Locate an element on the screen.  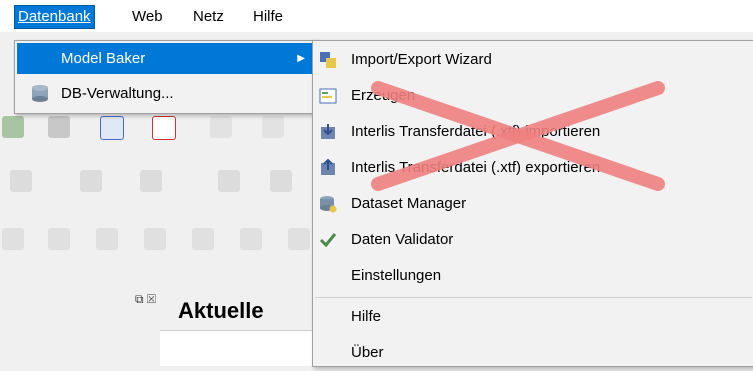
menu-item-erzeugen-label: Erzeugen is located at coordinates (383, 95).